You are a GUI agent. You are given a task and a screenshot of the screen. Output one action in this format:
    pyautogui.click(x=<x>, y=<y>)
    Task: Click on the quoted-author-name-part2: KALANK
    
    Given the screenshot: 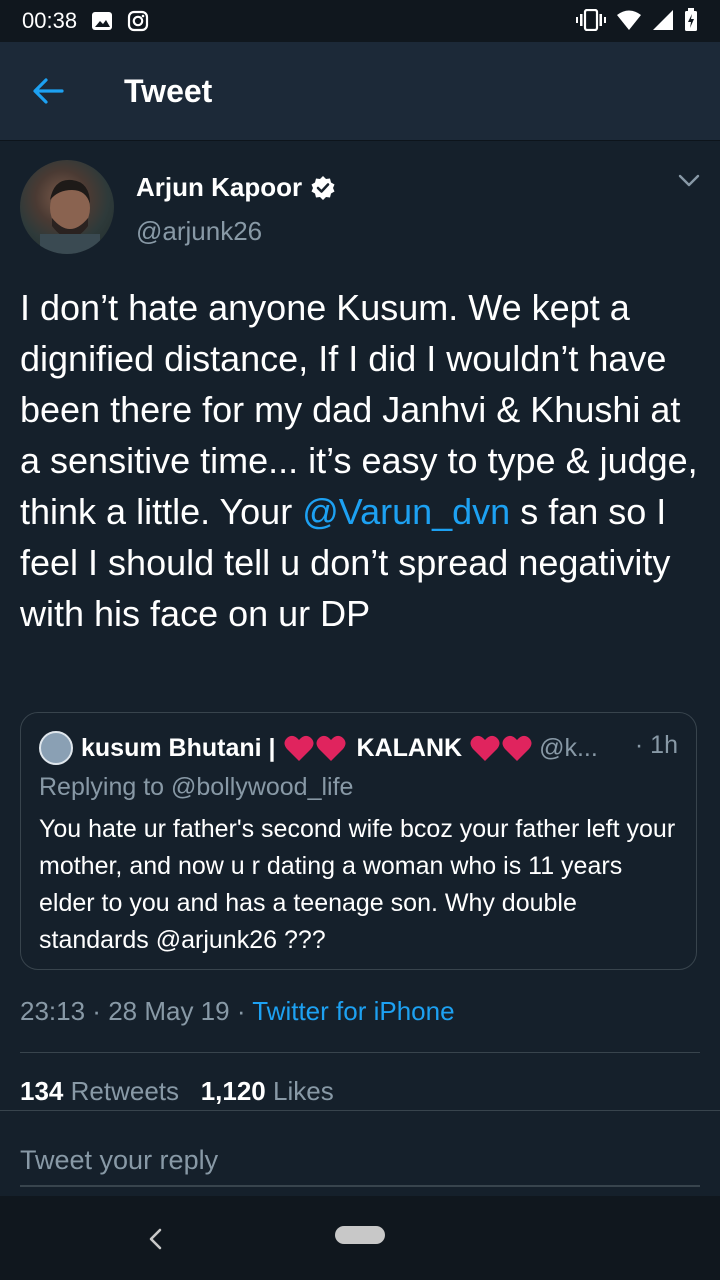 What is the action you would take?
    pyautogui.click(x=409, y=747)
    